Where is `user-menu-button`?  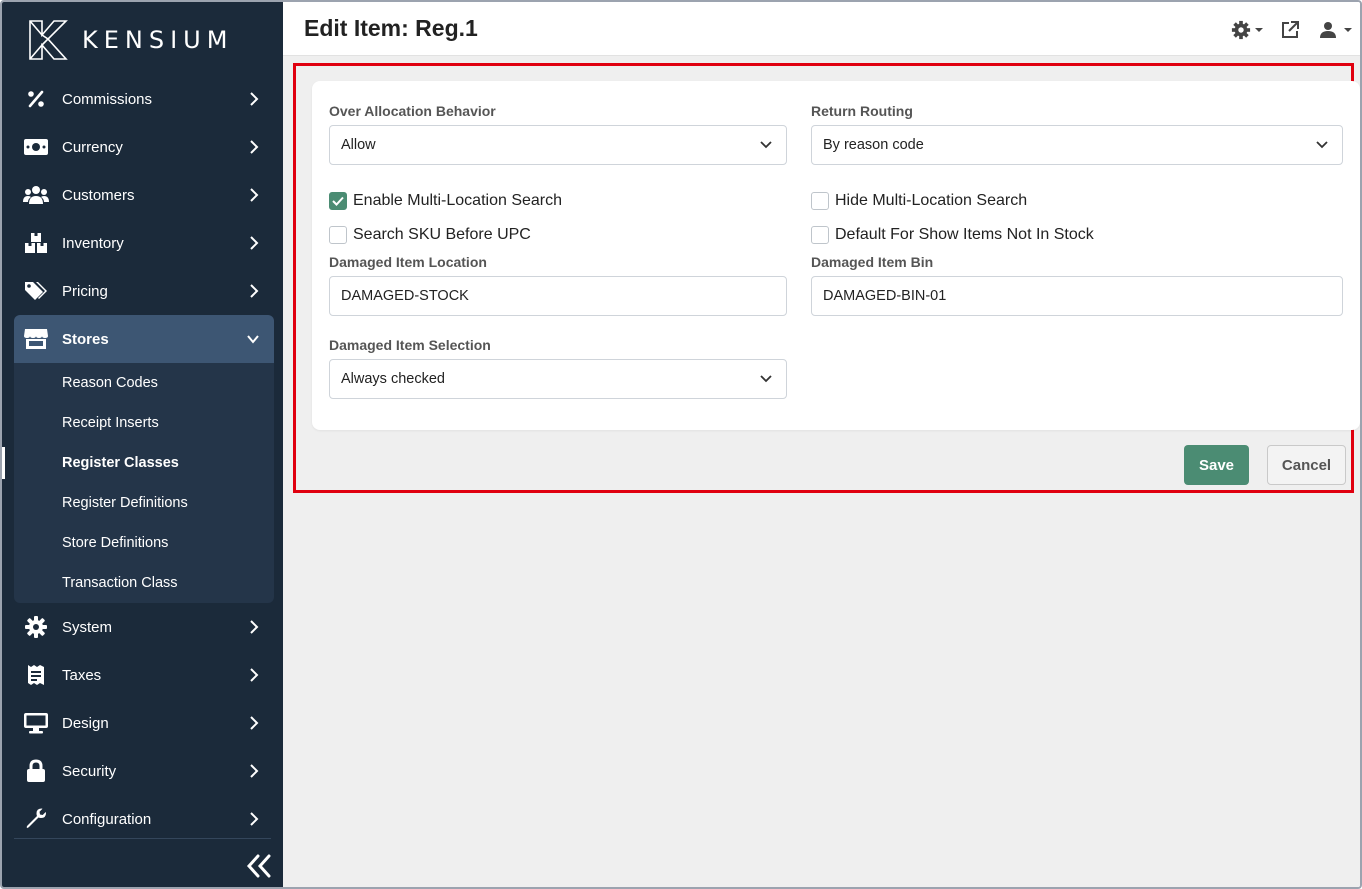 user-menu-button is located at coordinates (1336, 30).